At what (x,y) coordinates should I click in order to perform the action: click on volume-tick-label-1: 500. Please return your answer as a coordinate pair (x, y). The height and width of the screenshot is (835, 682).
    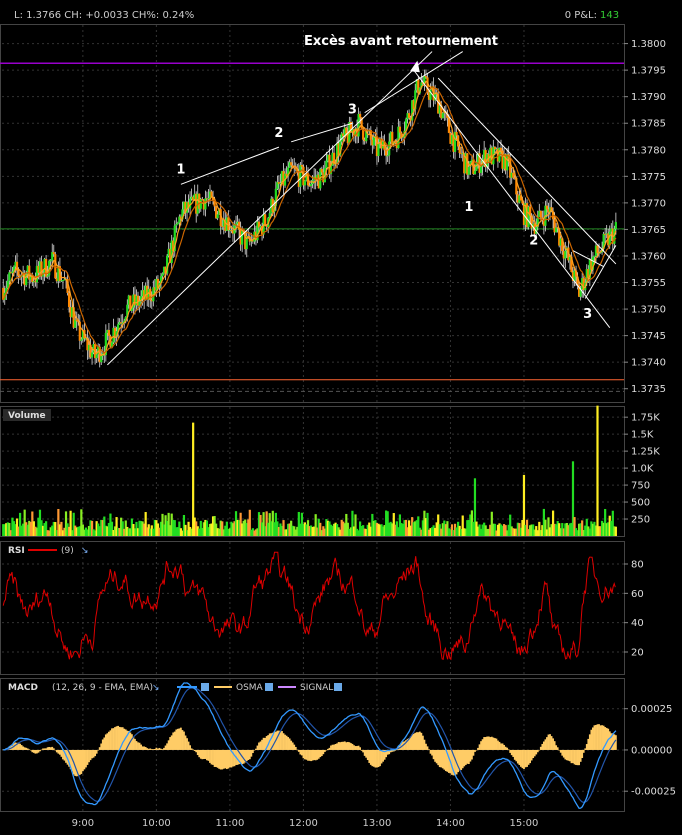
    Looking at the image, I should click on (640, 503).